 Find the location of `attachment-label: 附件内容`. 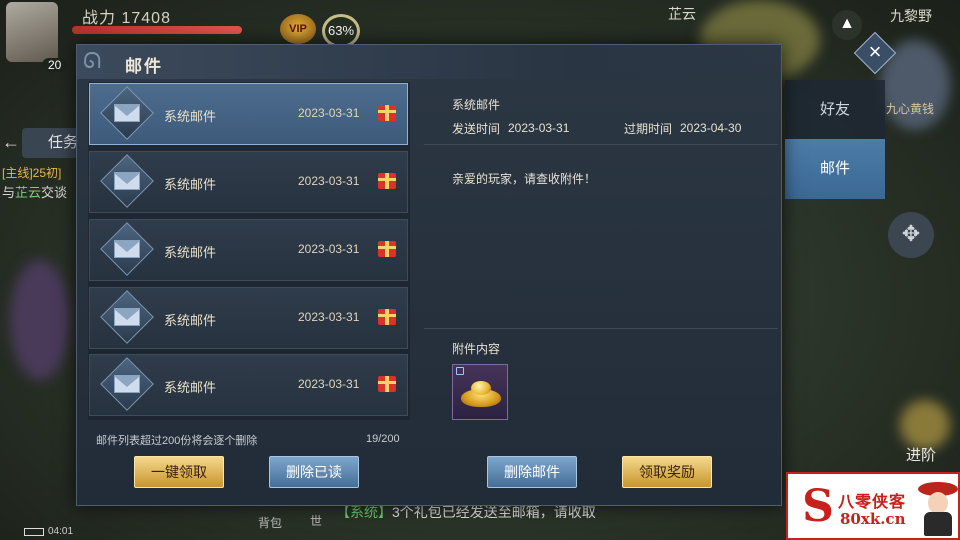

attachment-label: 附件内容 is located at coordinates (476, 349).